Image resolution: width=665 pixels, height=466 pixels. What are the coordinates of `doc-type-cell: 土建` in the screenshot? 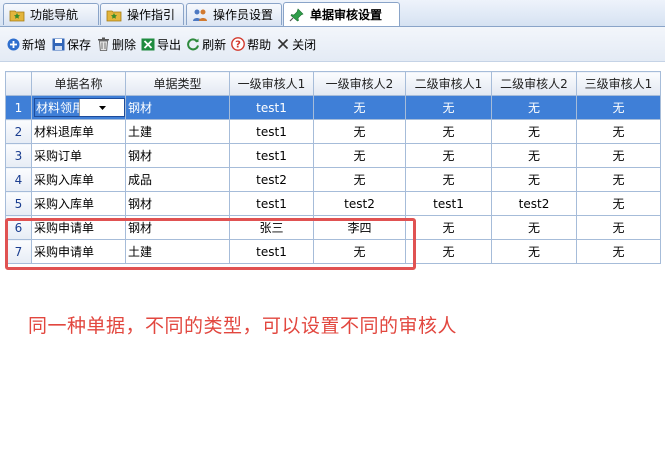 It's located at (177, 131).